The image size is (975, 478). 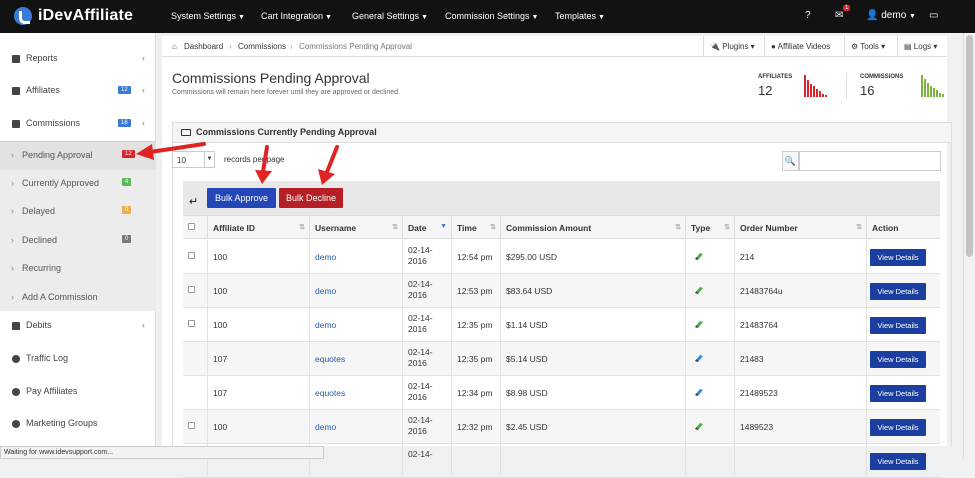 I want to click on menu-general-settings: General Settings ▼, so click(x=390, y=16).